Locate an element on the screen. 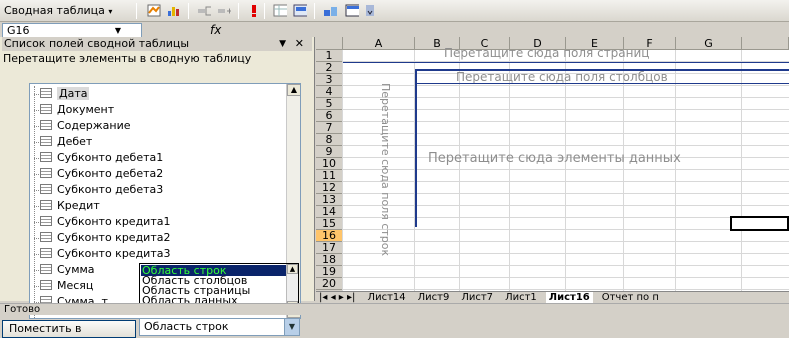 This screenshot has width=789, height=338. column-header: G is located at coordinates (709, 43).